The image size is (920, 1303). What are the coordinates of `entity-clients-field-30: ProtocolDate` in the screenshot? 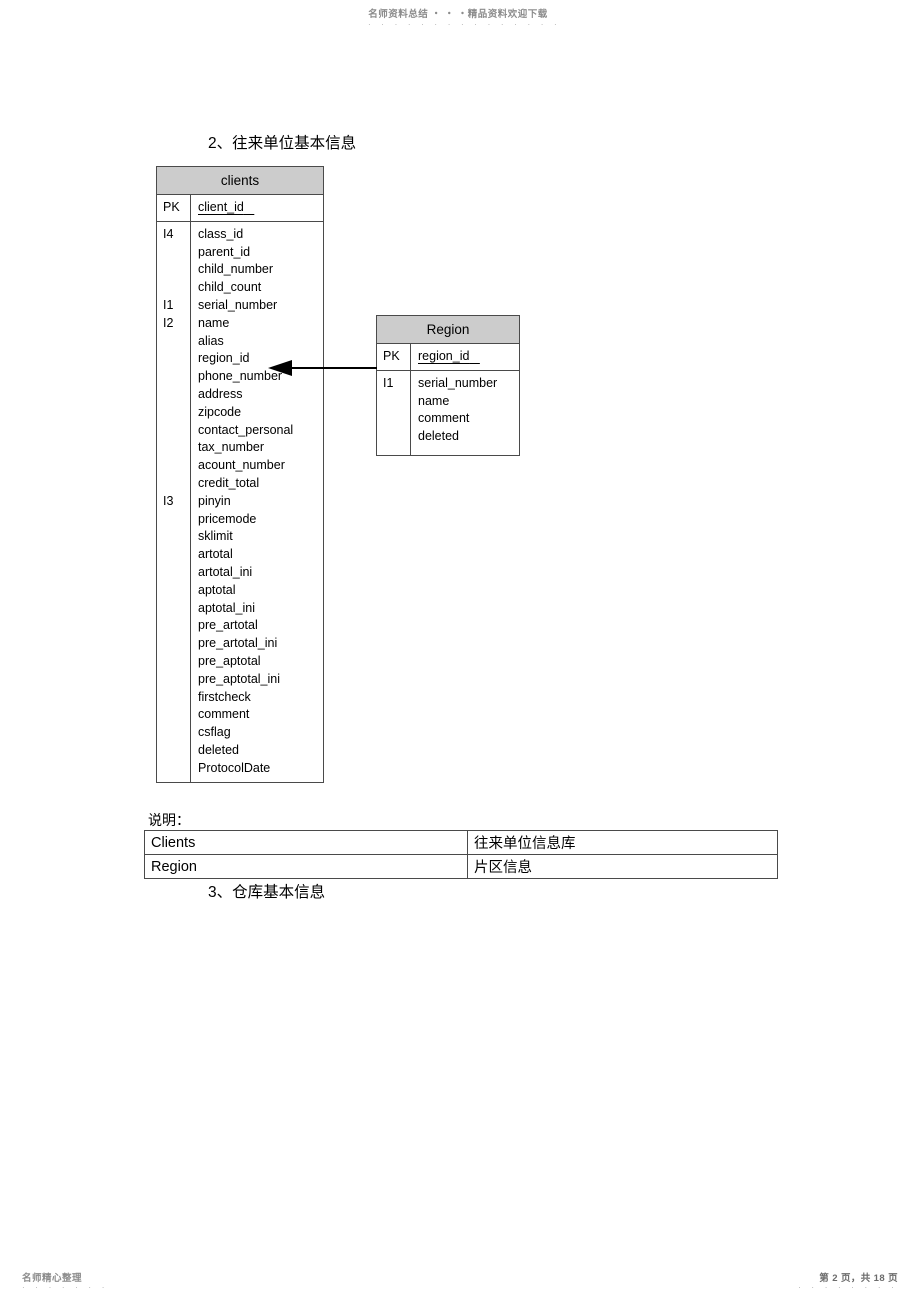 It's located at (234, 767).